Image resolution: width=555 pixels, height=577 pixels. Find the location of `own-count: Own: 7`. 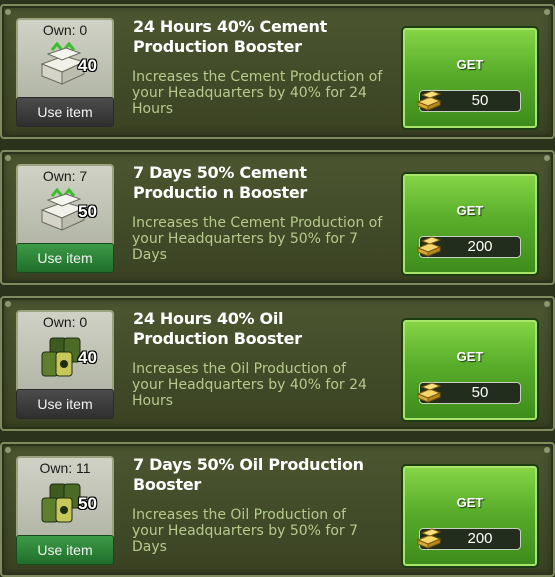

own-count: Own: 7 is located at coordinates (65, 176).